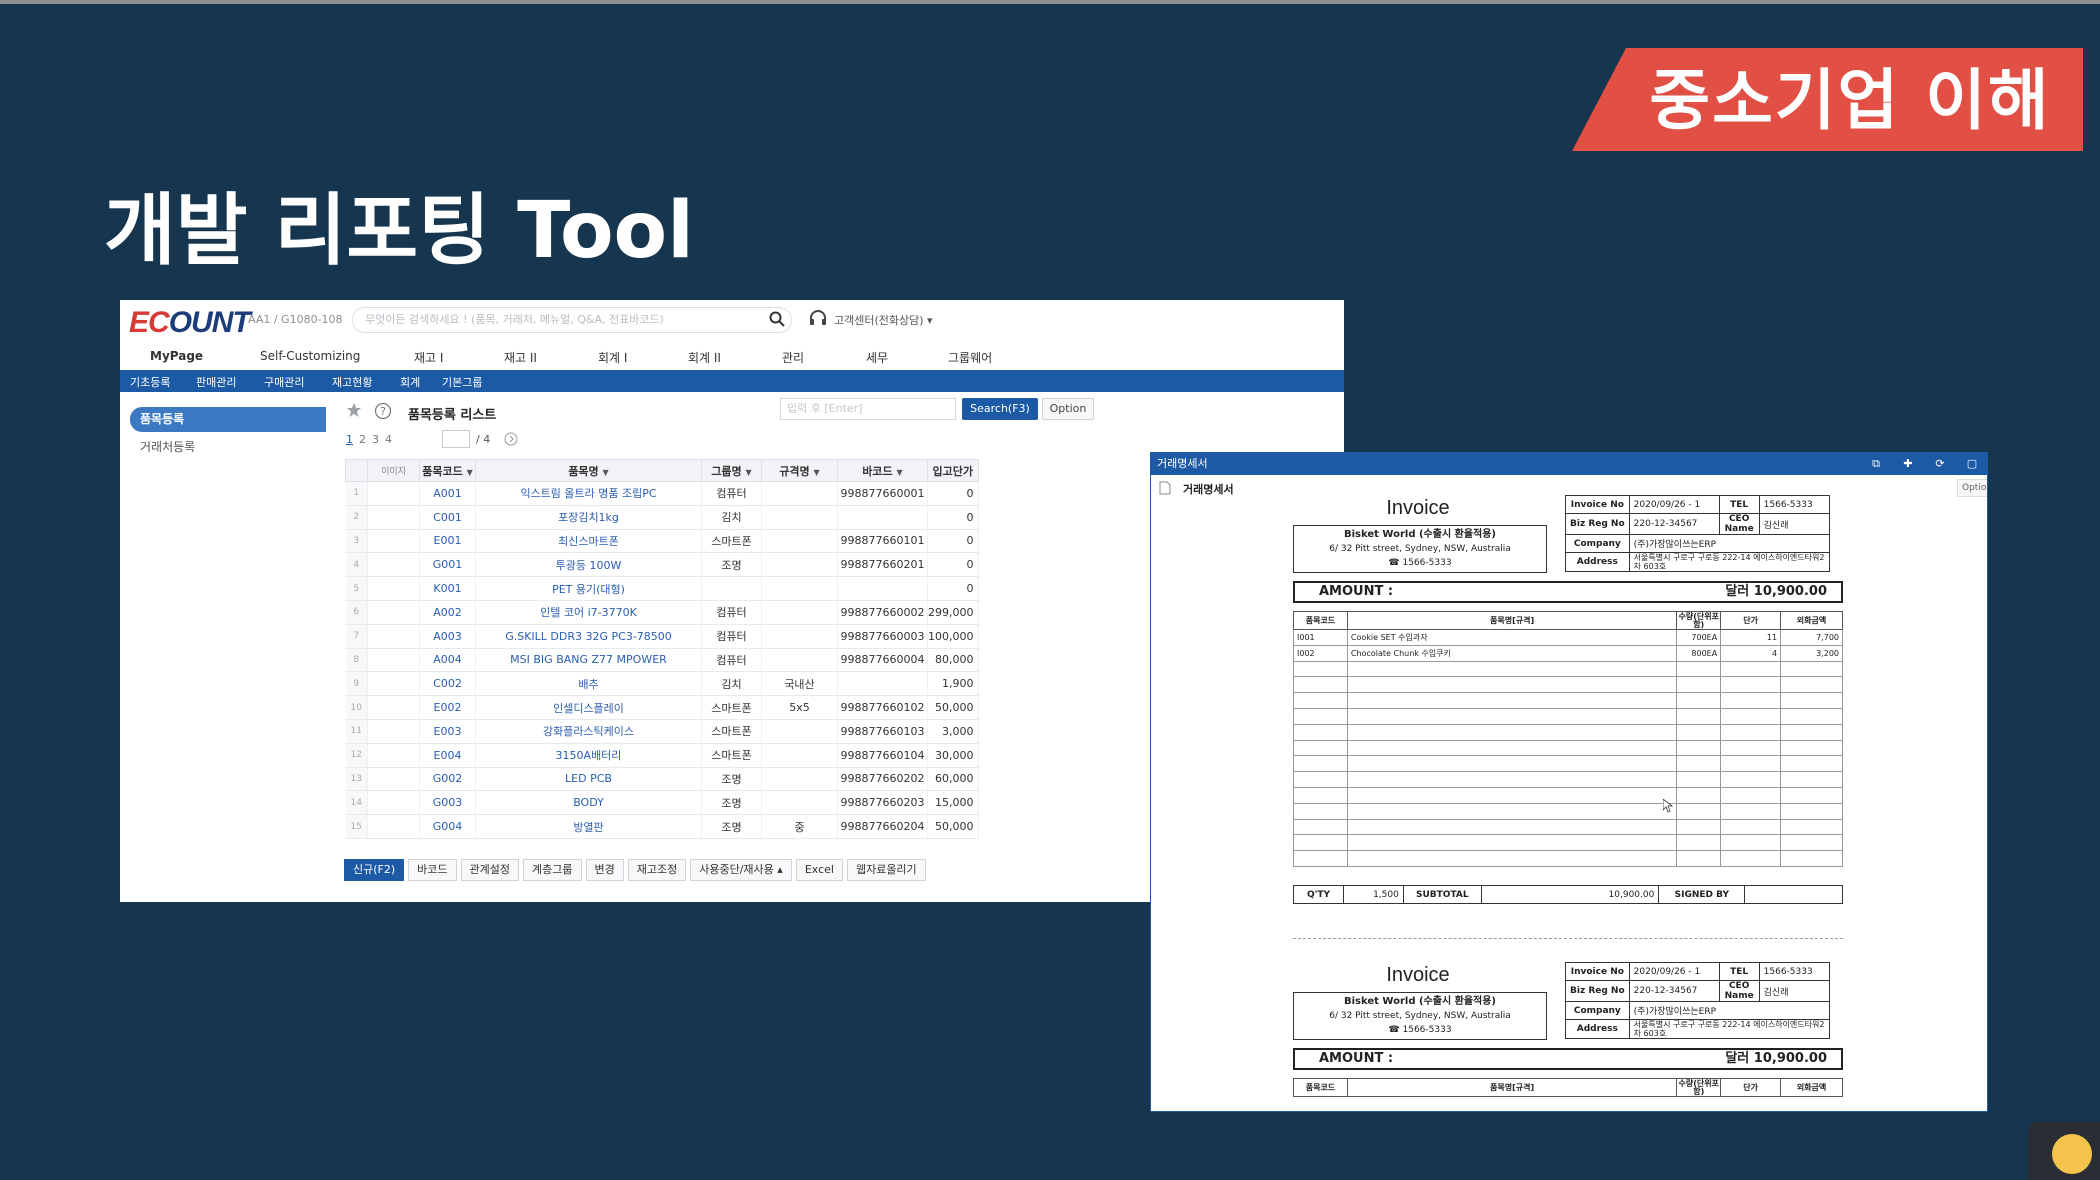 This screenshot has height=1180, width=2100. I want to click on table-row: 10 E002 인셀디스플레이 스마트폰 5x5 998877660102 50,000, so click(662, 707).